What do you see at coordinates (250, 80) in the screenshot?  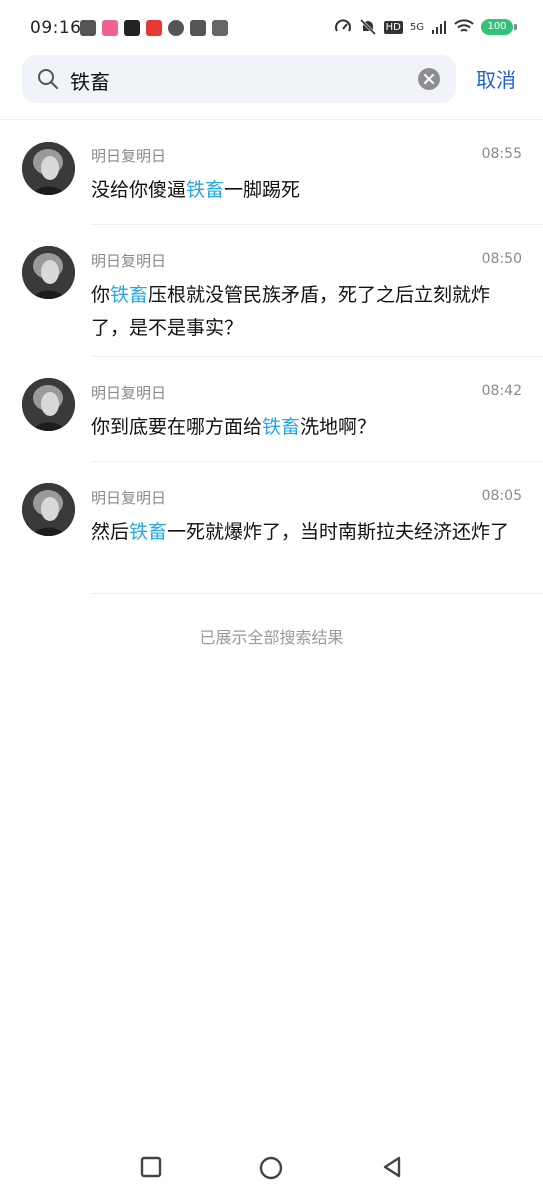 I see `search-input` at bounding box center [250, 80].